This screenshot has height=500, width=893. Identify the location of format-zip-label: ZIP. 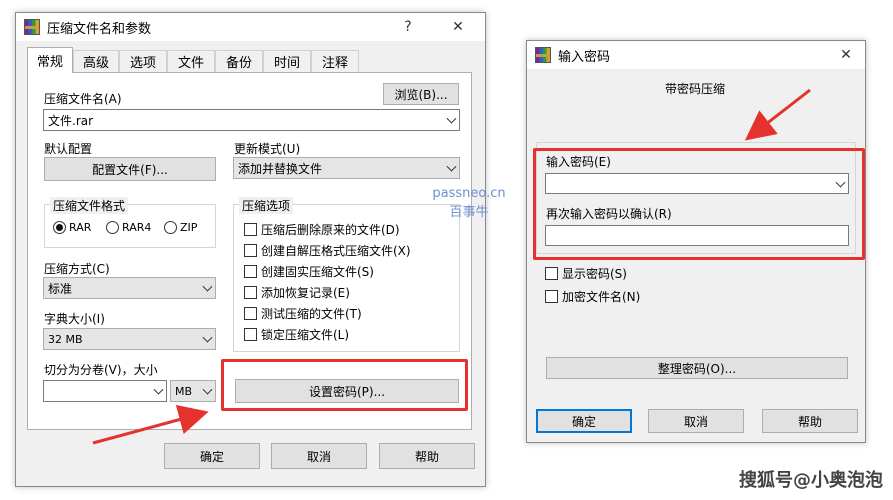
(189, 227).